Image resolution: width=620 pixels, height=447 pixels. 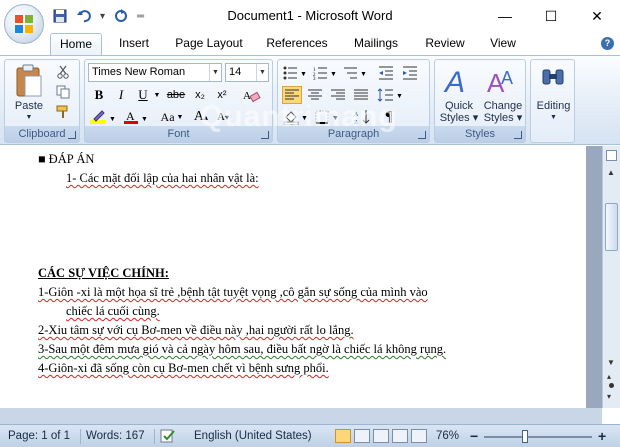 I want to click on minimize-button: —, so click(x=505, y=16).